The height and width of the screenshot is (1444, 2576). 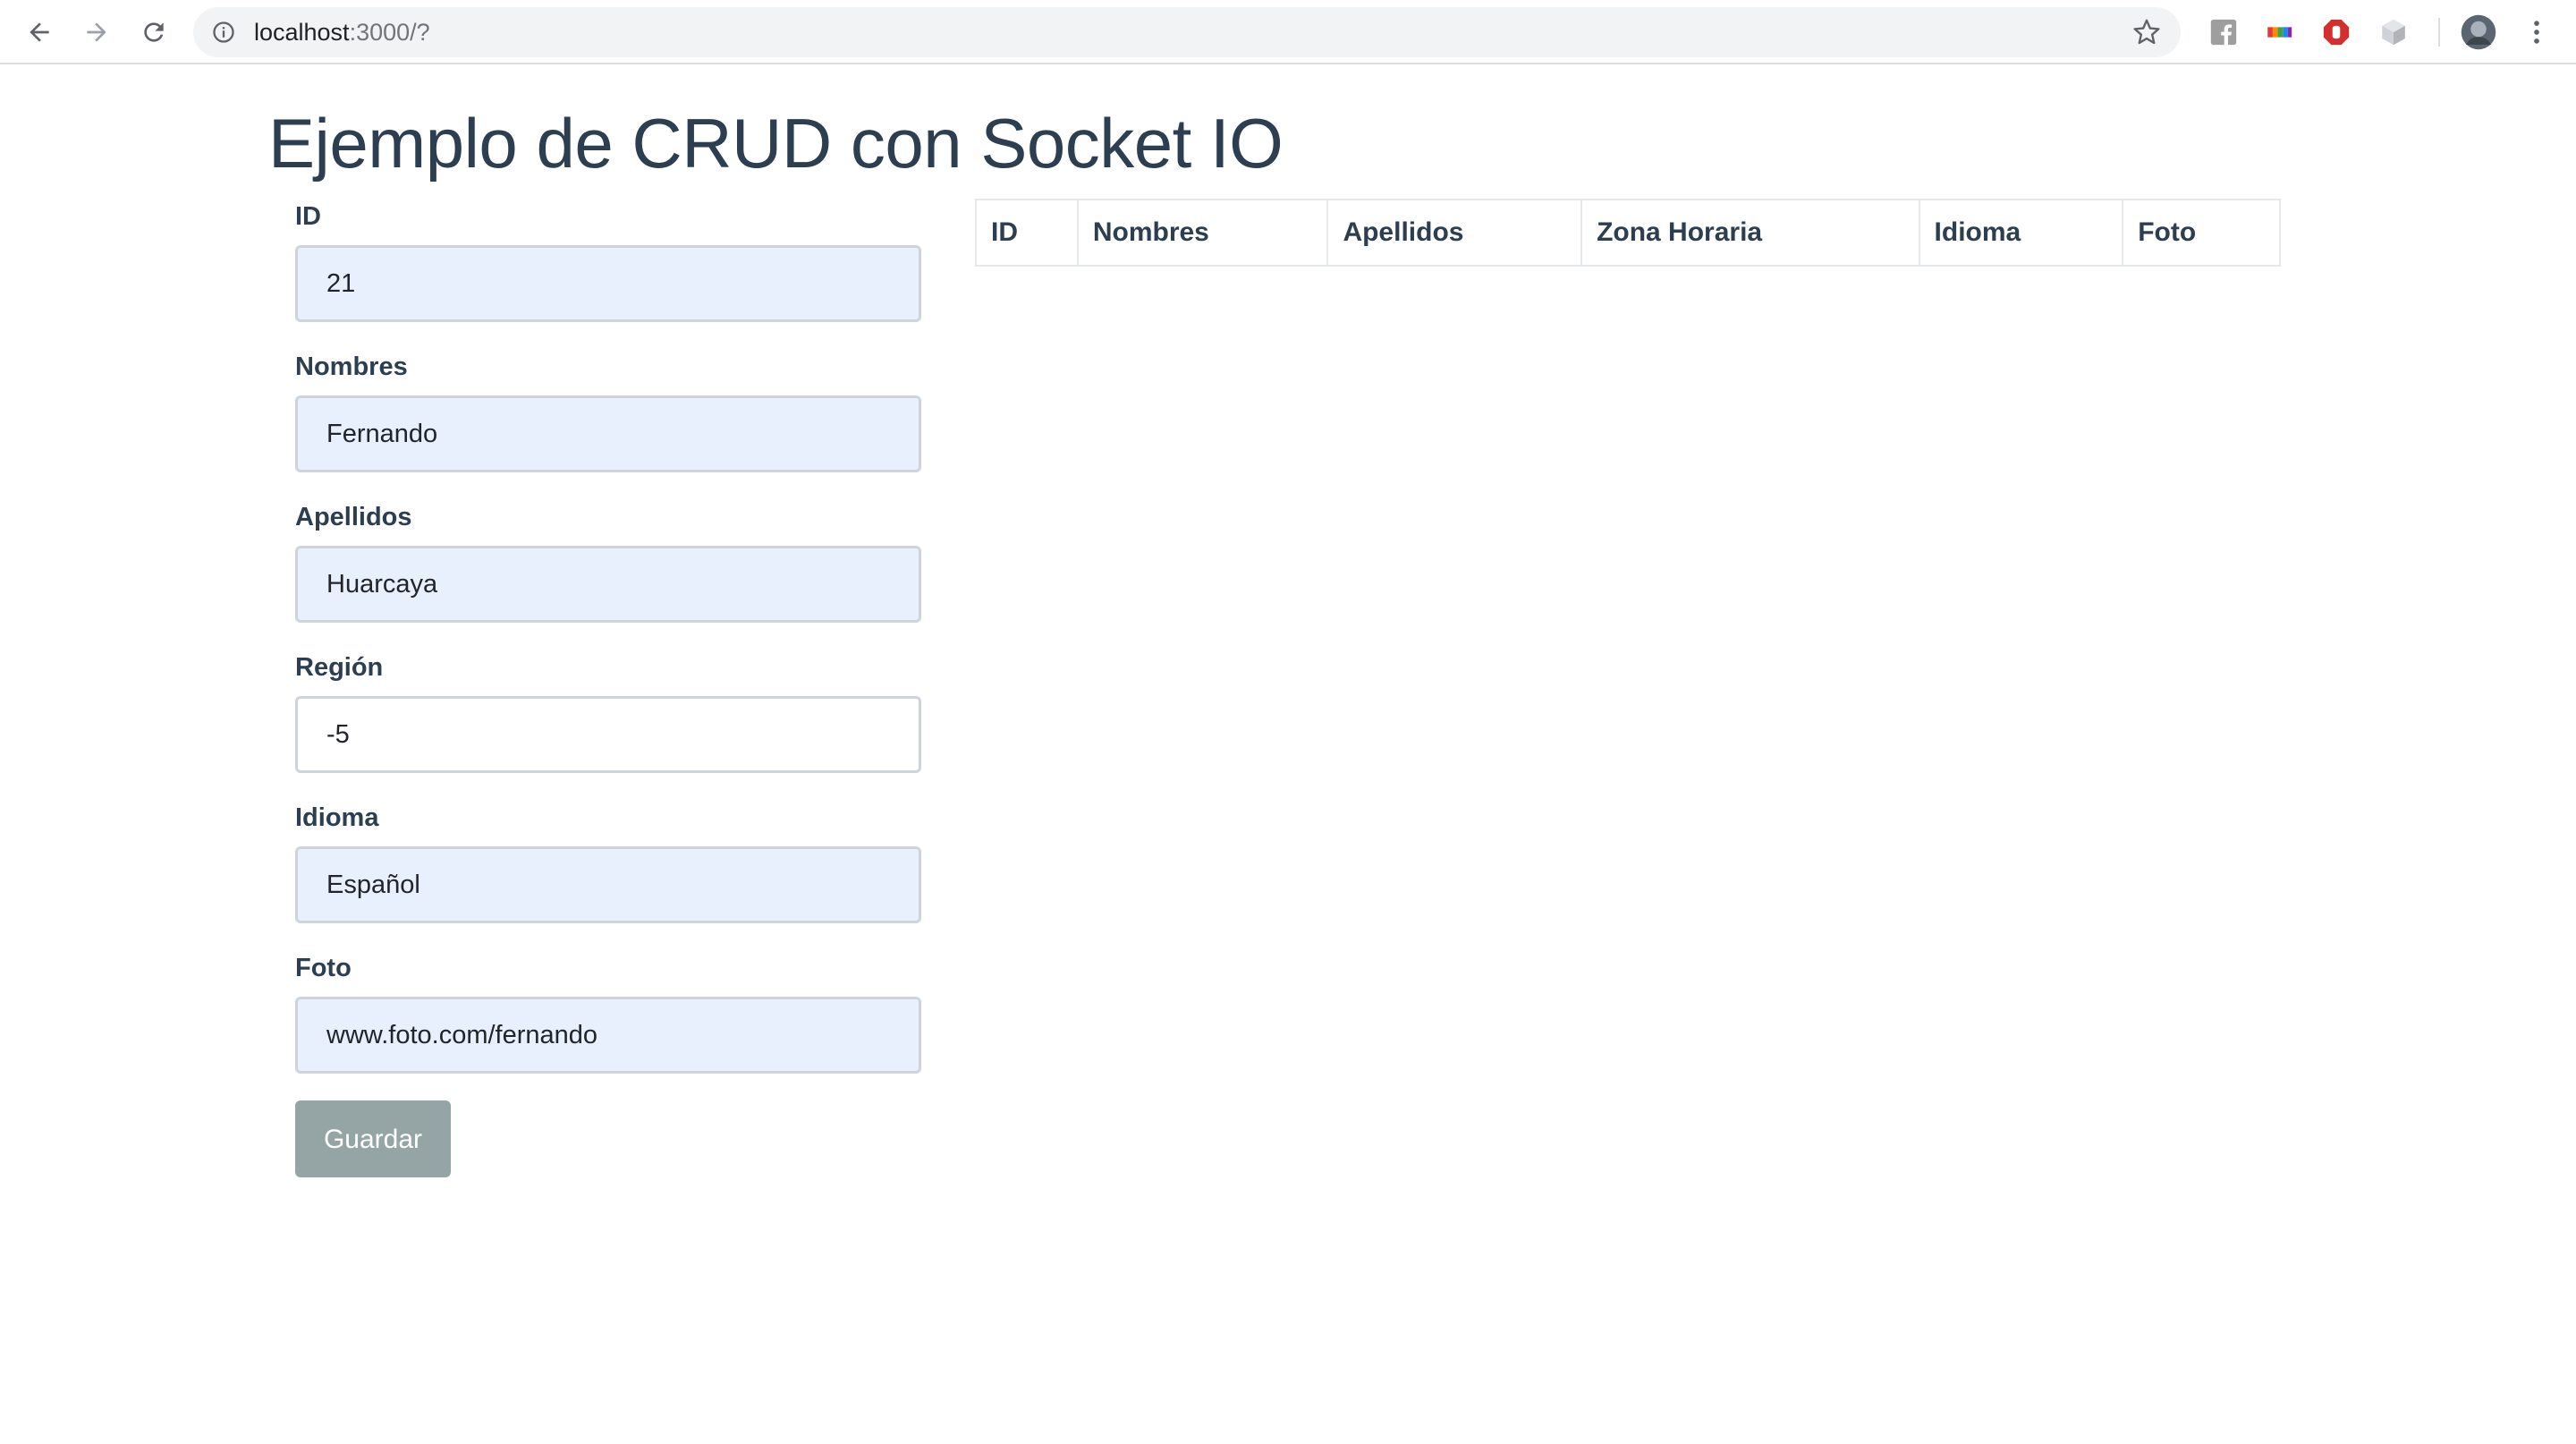 I want to click on field-apellidos: Apellidos Huarcaya, so click(x=608, y=560).